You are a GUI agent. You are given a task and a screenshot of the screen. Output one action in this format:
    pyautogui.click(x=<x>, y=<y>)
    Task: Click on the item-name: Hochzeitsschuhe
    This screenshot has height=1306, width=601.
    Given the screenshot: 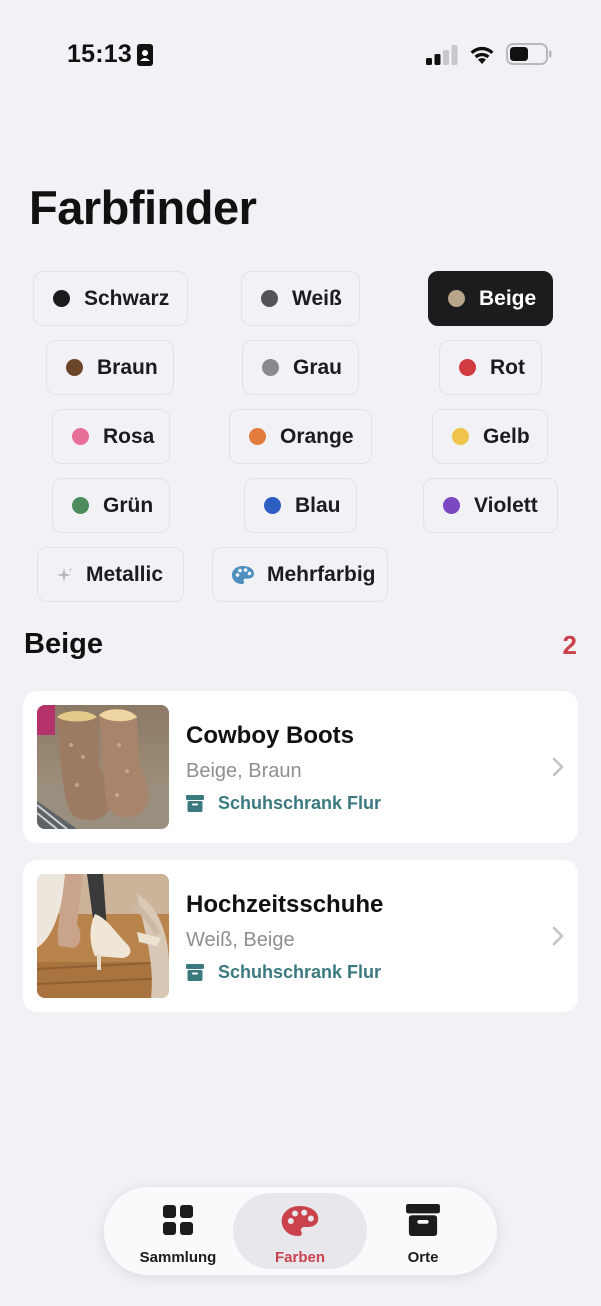 What is the action you would take?
    pyautogui.click(x=285, y=904)
    